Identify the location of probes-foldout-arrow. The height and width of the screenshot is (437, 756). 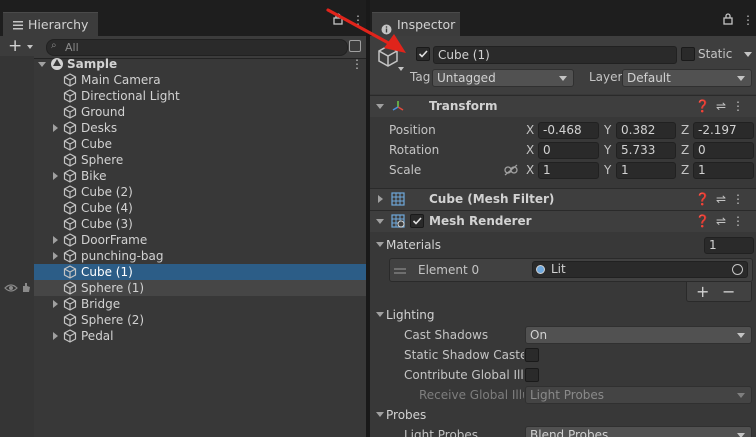
(380, 414).